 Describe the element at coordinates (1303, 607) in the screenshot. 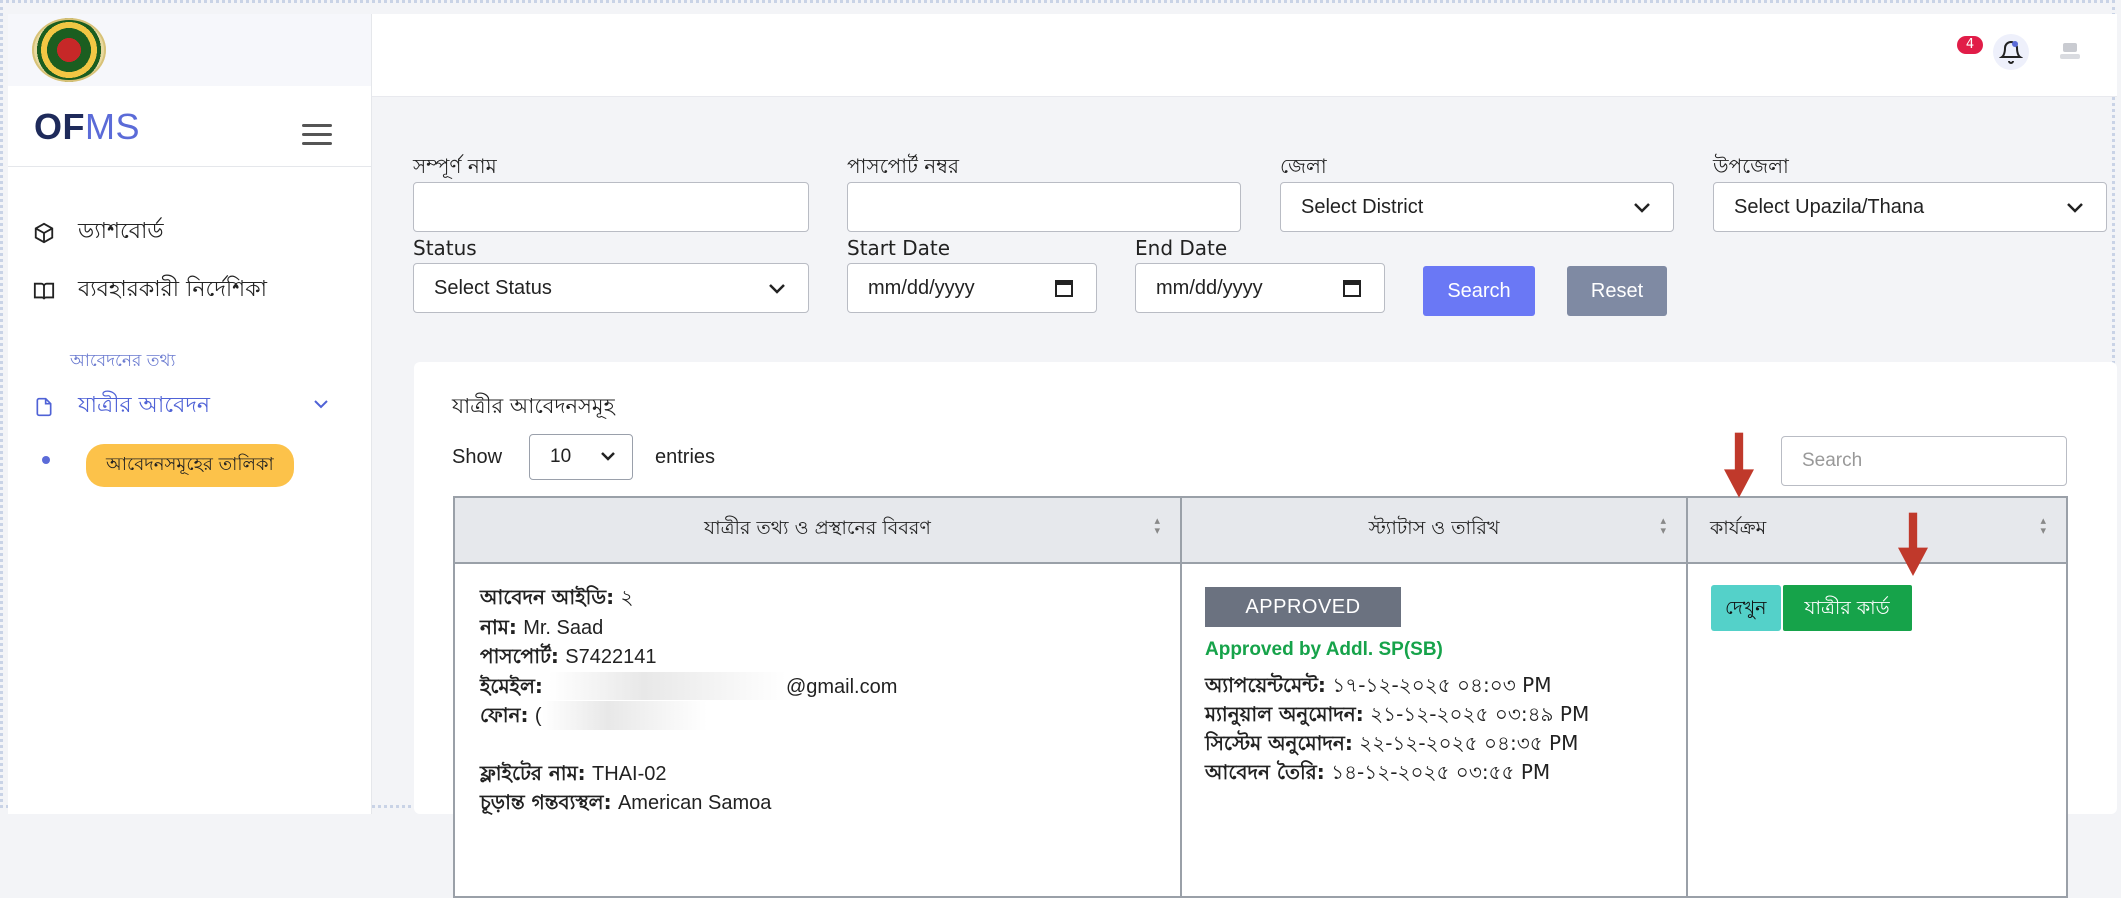

I see `status-badge: APPROVED` at that location.